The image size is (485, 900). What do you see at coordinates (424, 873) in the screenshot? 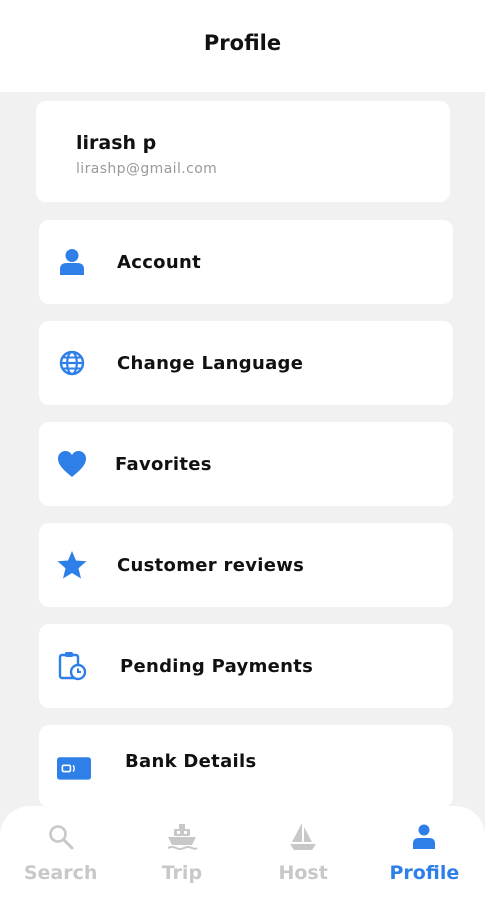
I see `tab-label-profile: Profile` at bounding box center [424, 873].